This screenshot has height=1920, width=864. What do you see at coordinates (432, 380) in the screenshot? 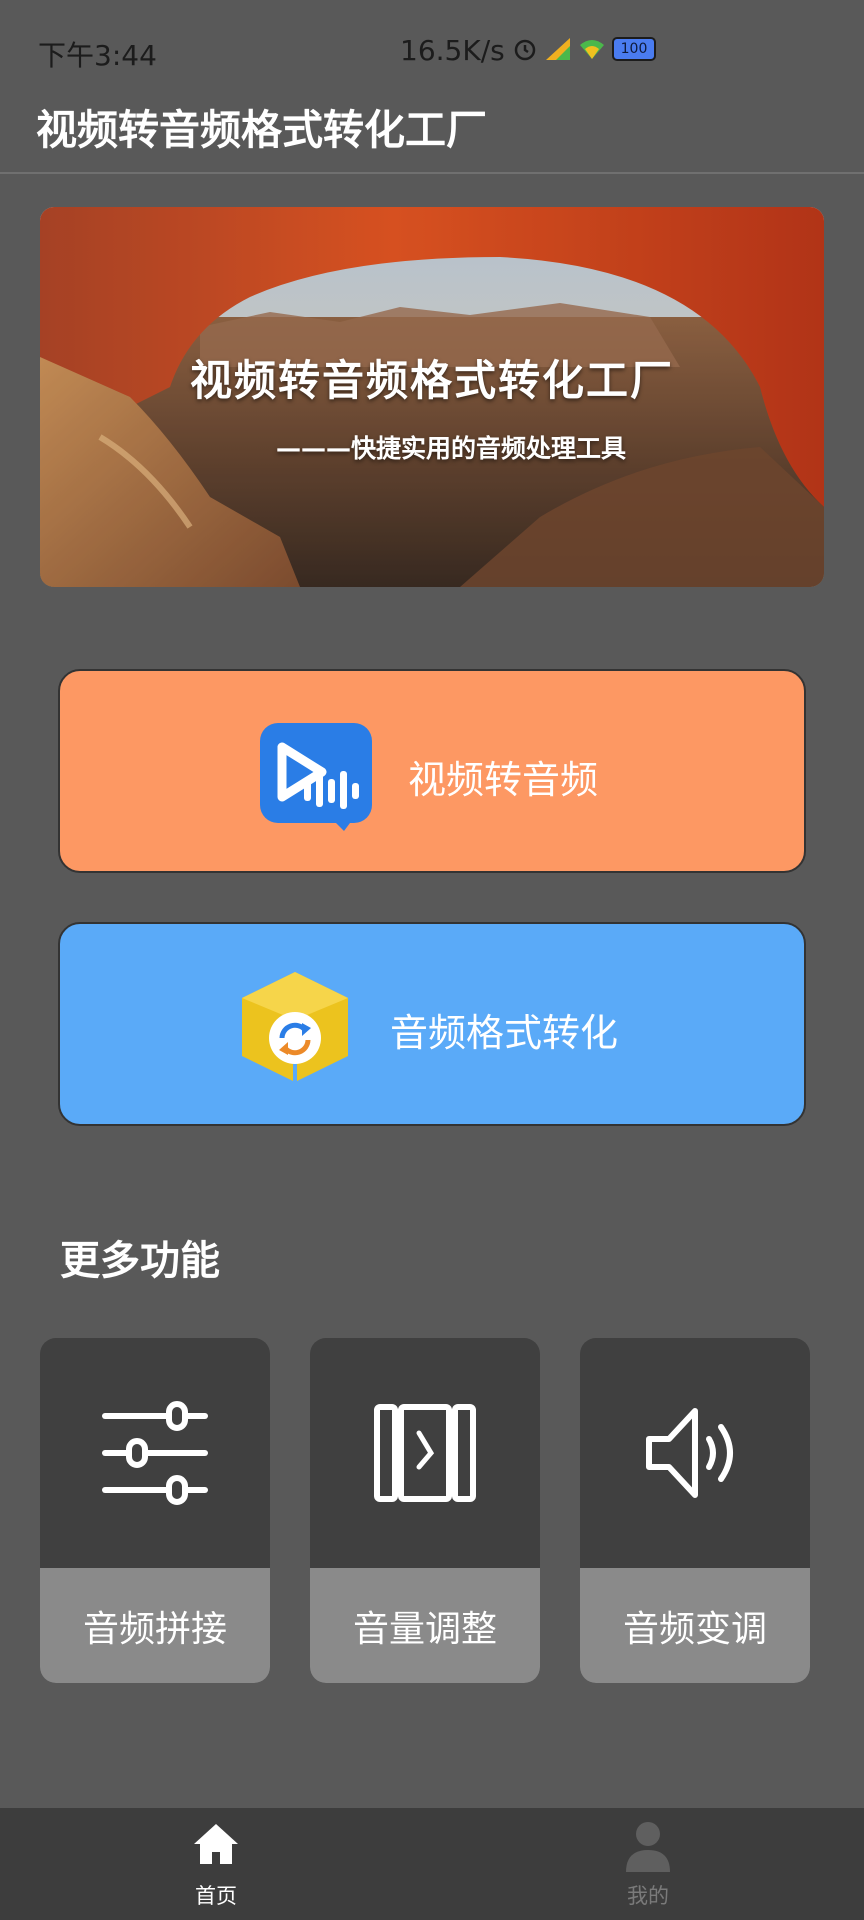
I see `banner-title: 视频转音频格式转化工厂` at bounding box center [432, 380].